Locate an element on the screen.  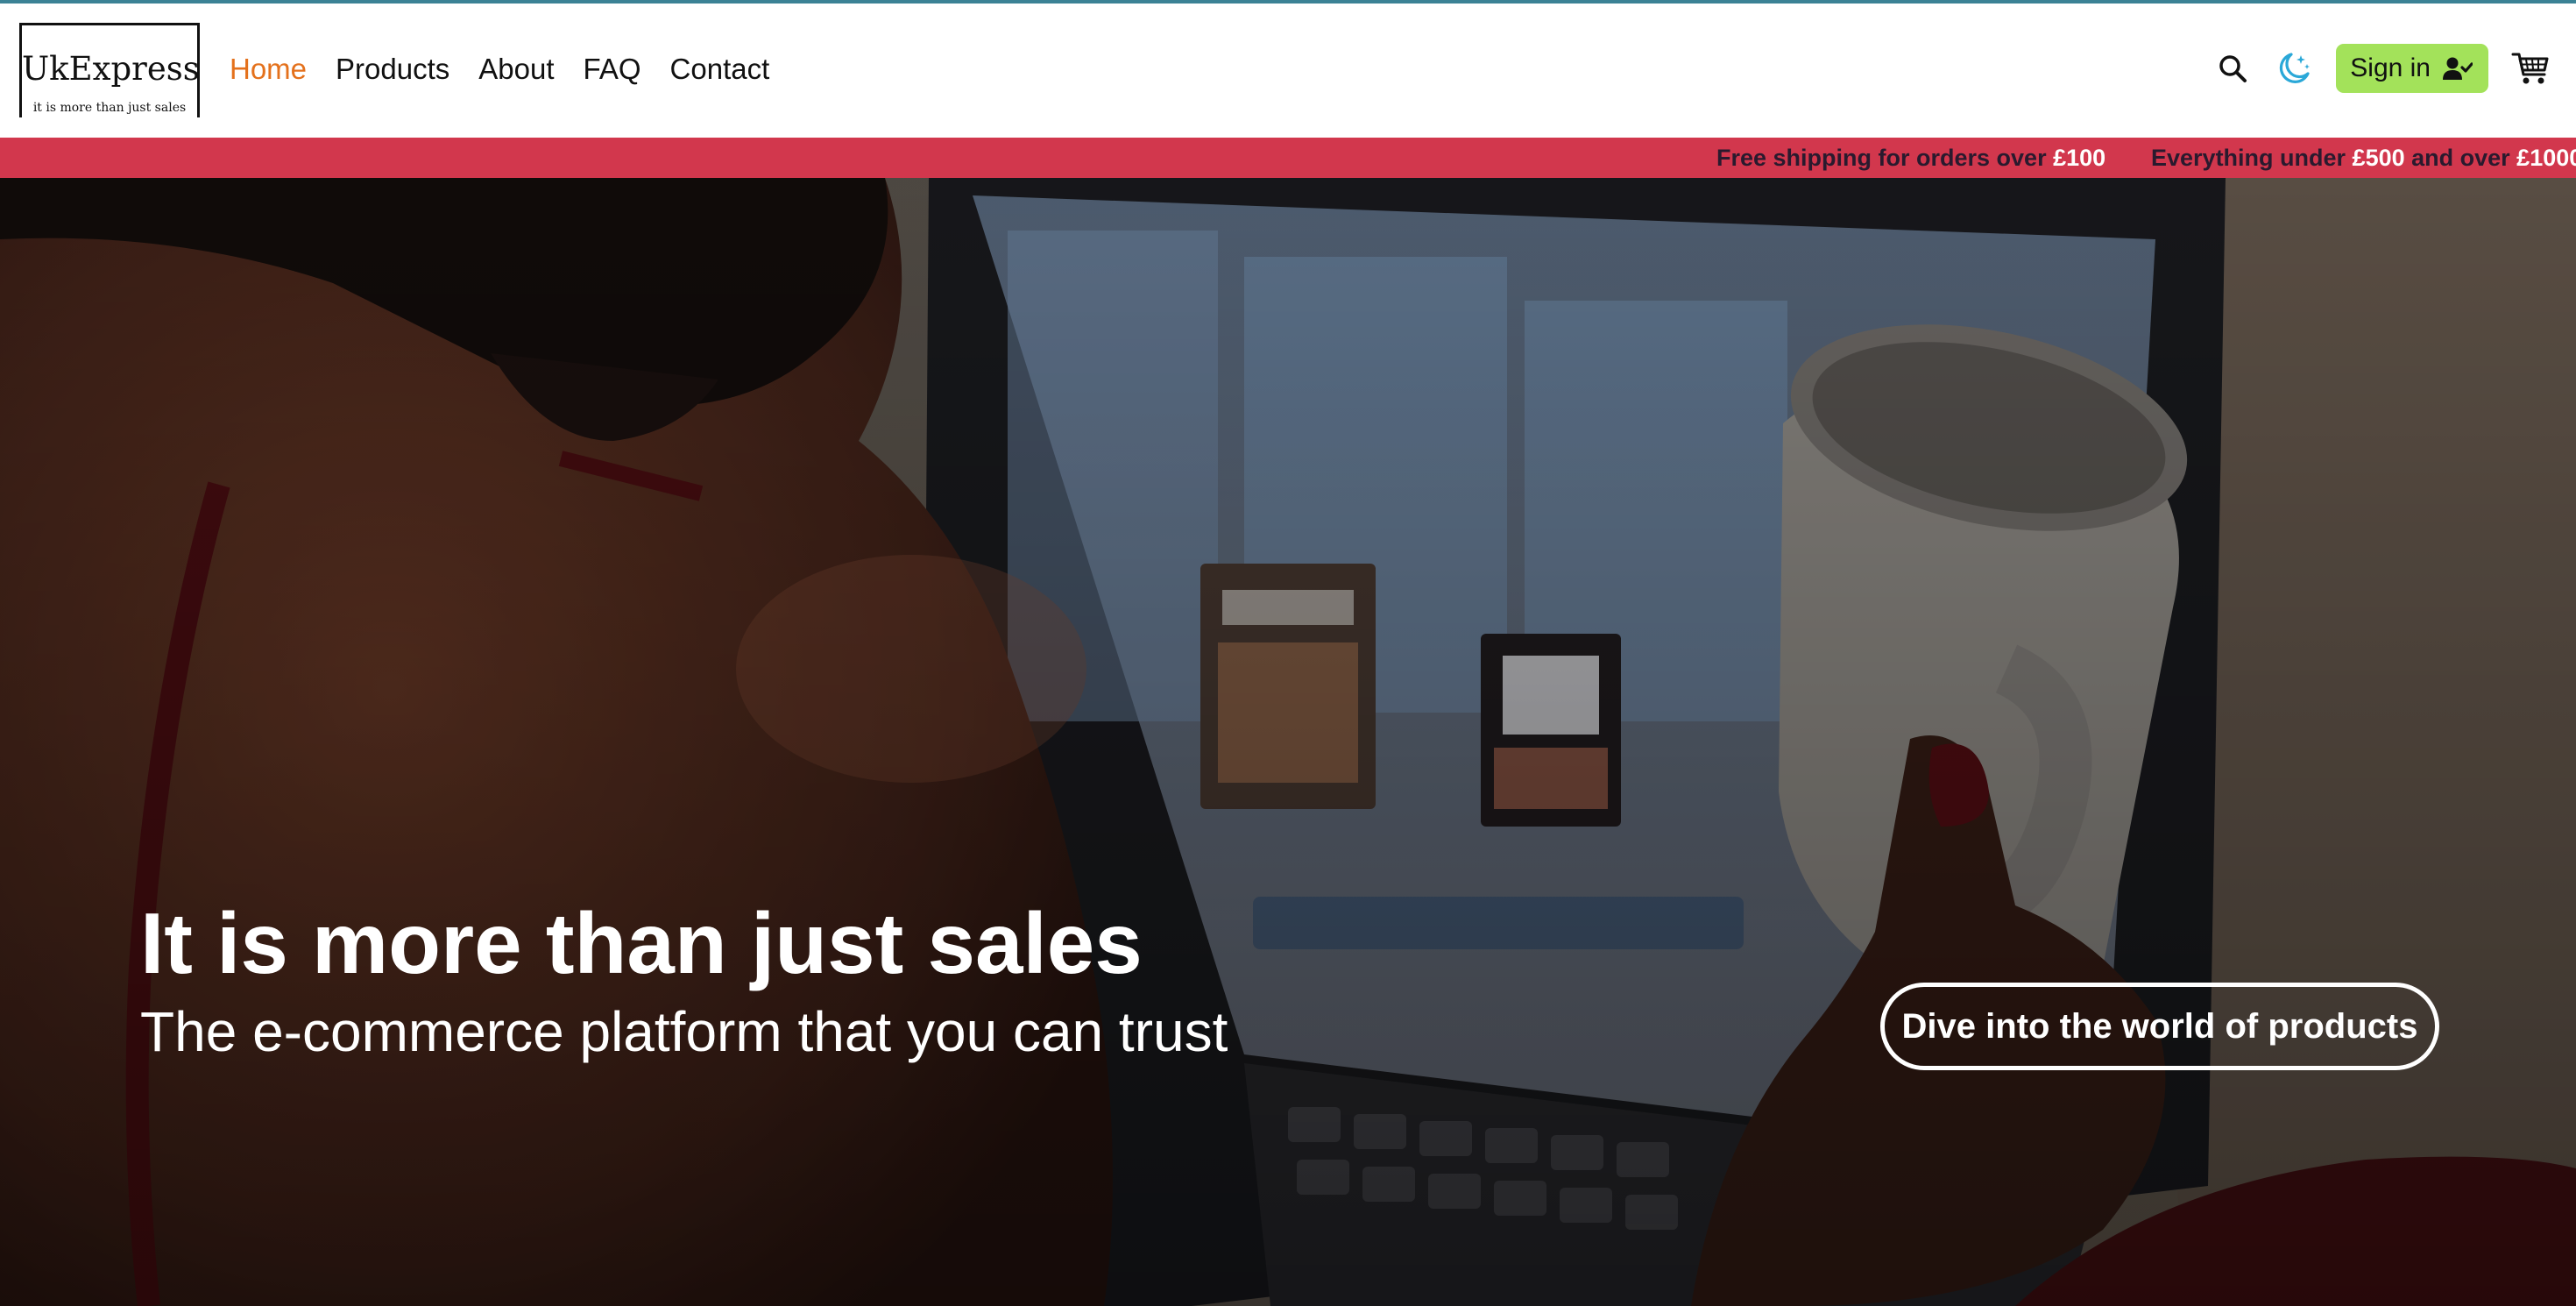
sign-in-label: Sign in is located at coordinates (2390, 67).